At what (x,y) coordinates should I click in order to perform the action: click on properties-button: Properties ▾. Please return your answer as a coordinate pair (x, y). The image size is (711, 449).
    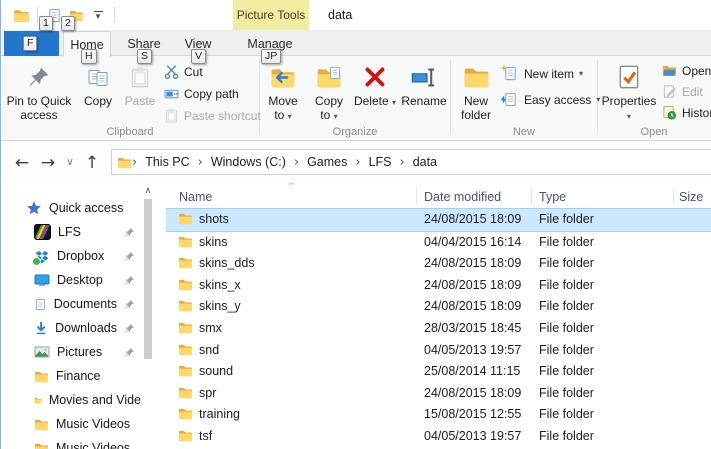
    Looking at the image, I should click on (629, 93).